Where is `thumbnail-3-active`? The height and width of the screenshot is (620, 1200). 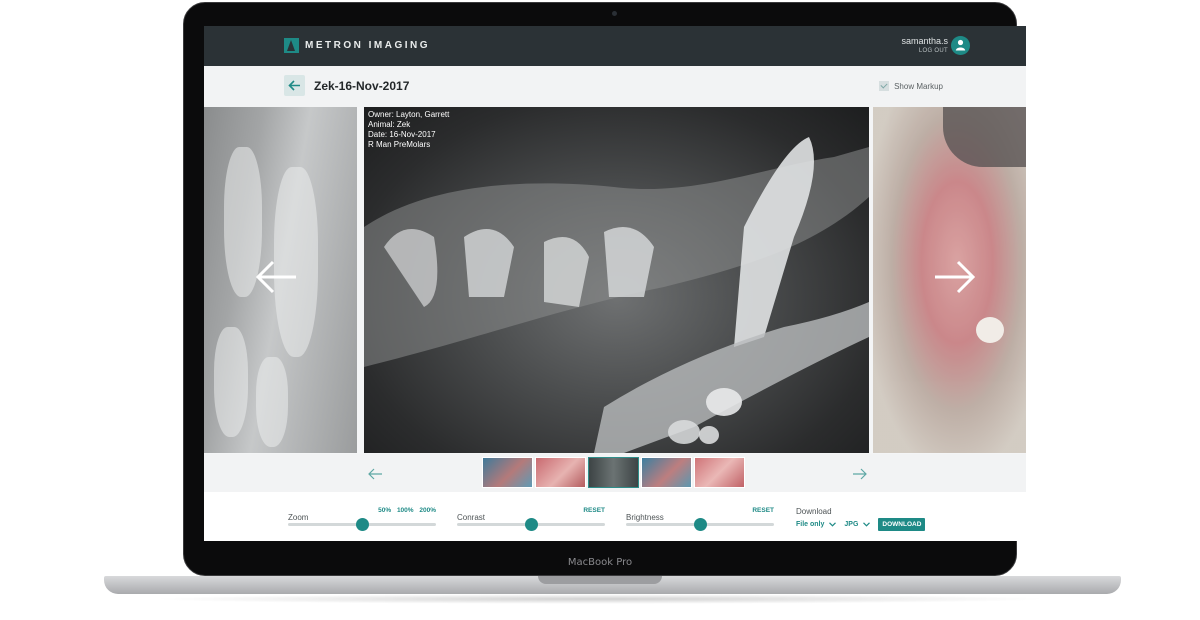
thumbnail-3-active is located at coordinates (613, 472).